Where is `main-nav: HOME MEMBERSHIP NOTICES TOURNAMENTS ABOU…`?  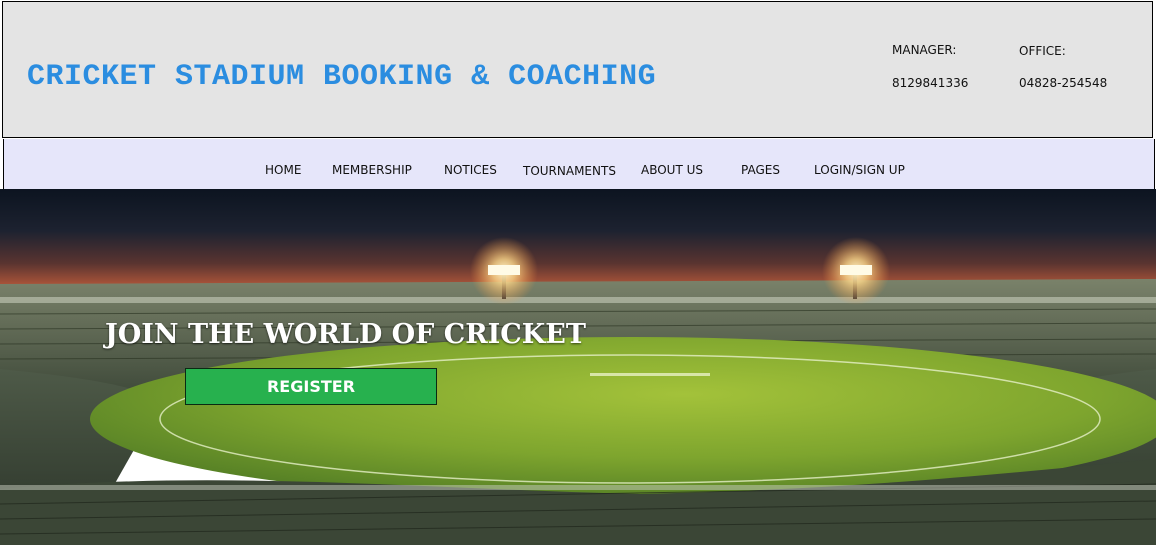
main-nav: HOME MEMBERSHIP NOTICES TOURNAMENTS ABOU… is located at coordinates (579, 164).